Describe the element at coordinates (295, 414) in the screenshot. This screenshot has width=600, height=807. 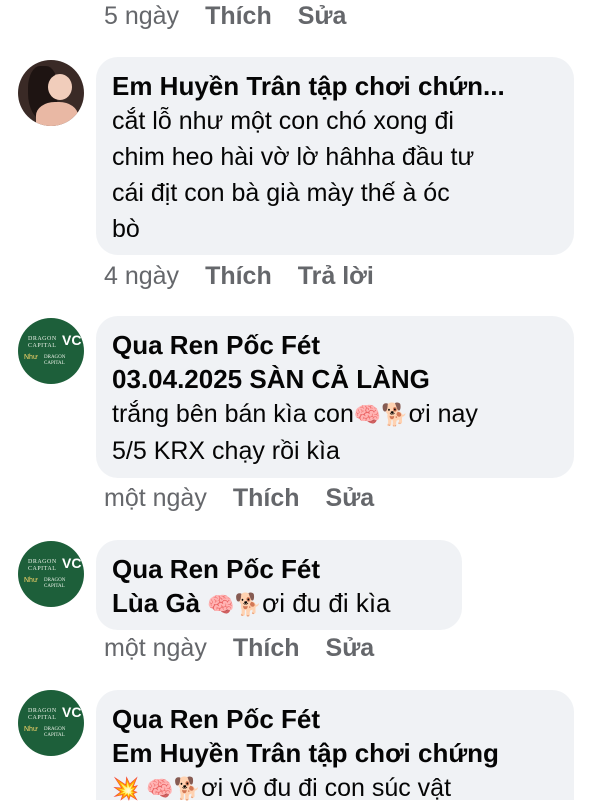
I see `comment-text-line: trắng bên bán kìa con🧠🐕ơi nay` at that location.